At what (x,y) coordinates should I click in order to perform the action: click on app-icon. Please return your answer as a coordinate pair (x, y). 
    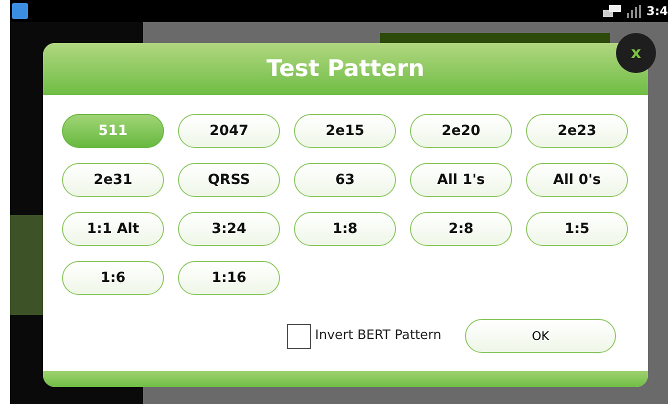
    Looking at the image, I should click on (20, 11).